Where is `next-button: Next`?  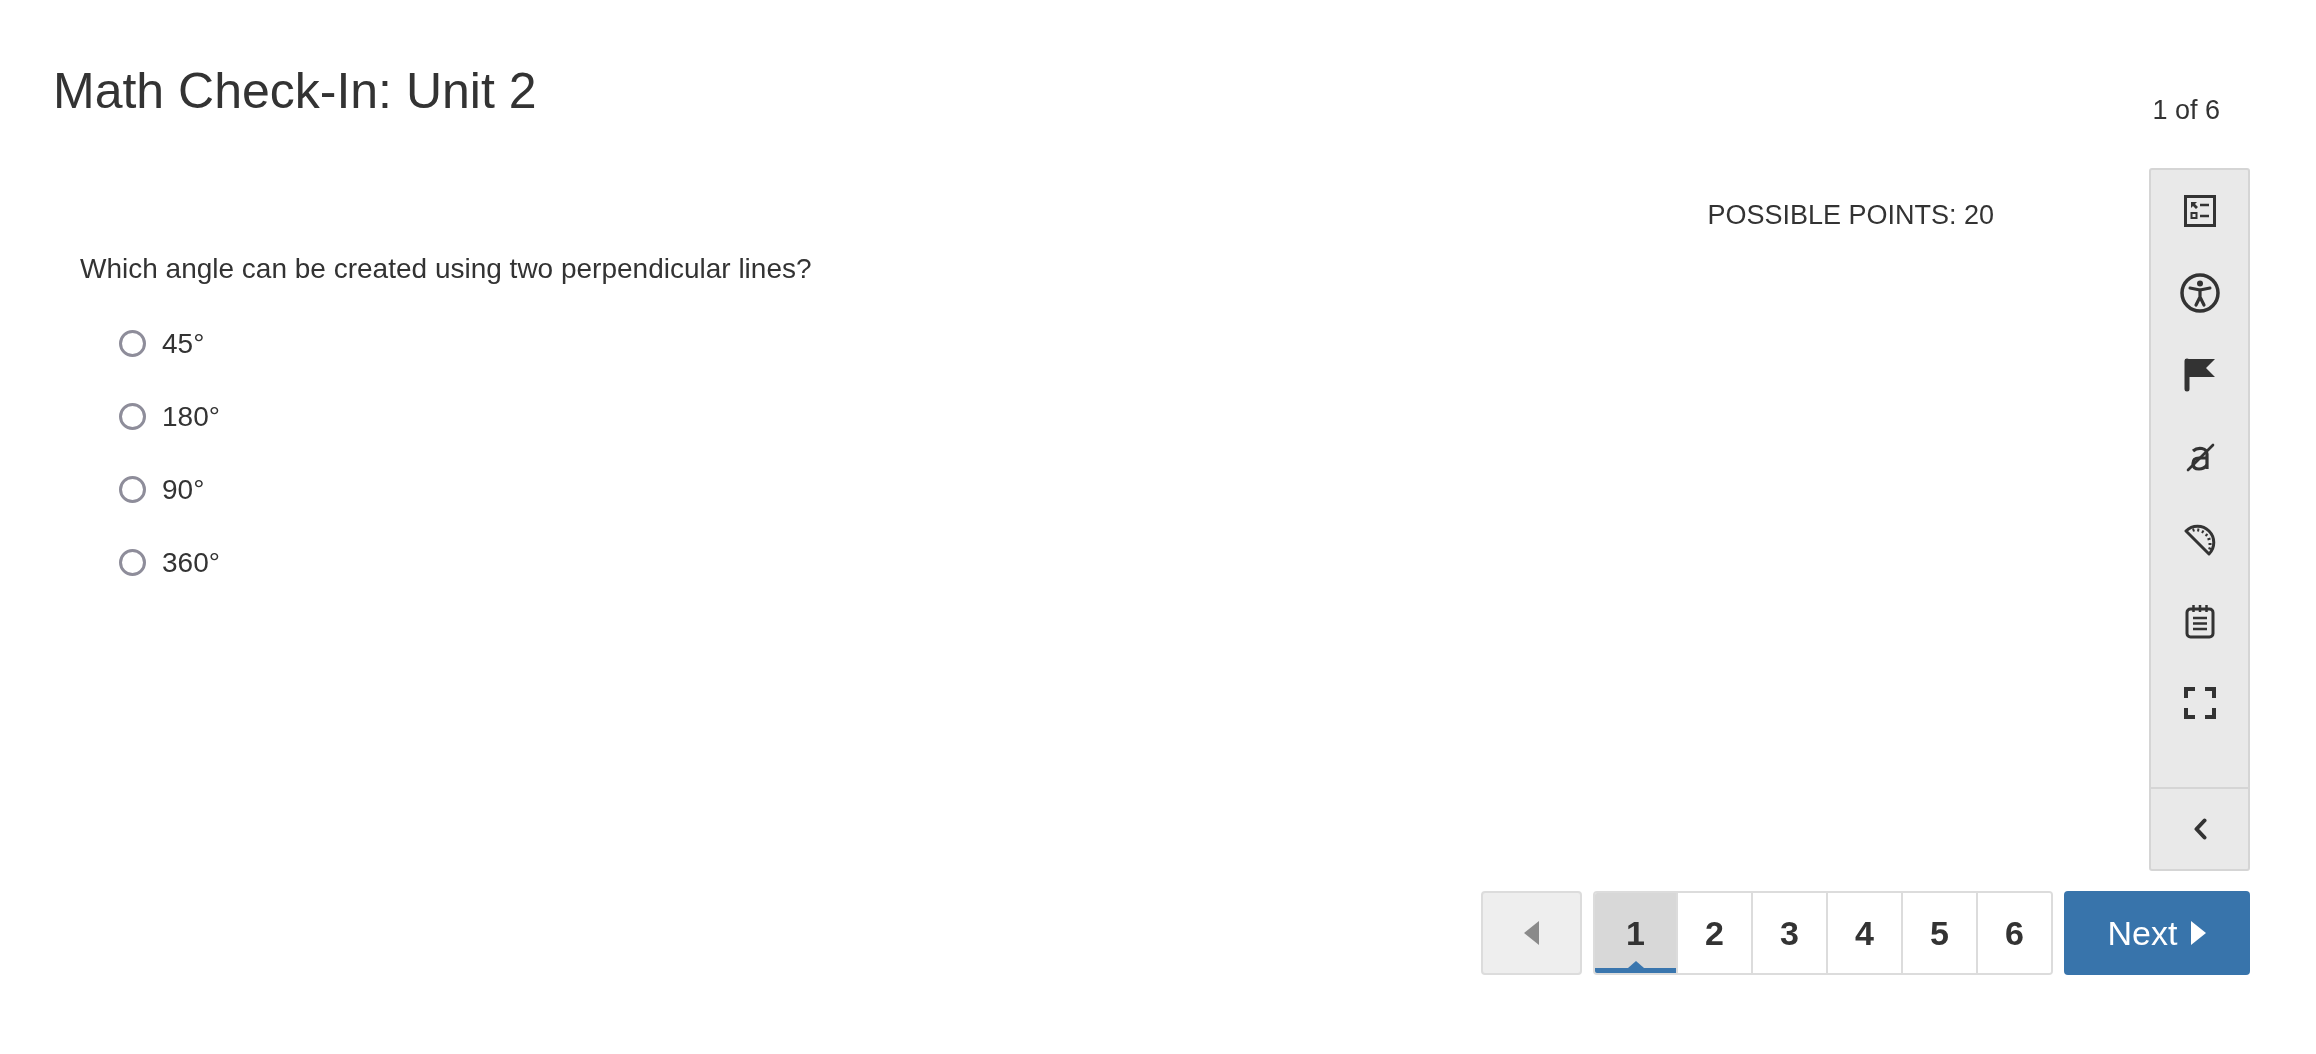 next-button: Next is located at coordinates (2157, 933).